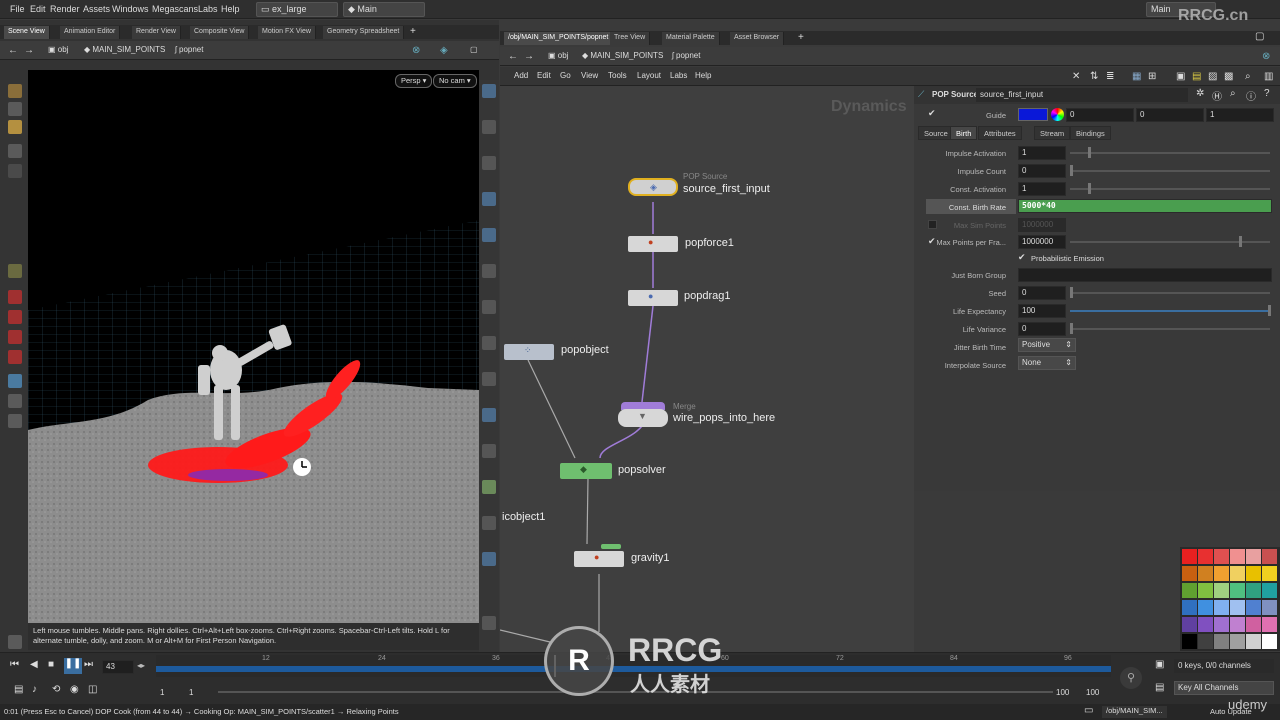 Image resolution: width=1280 pixels, height=720 pixels. What do you see at coordinates (15, 421) in the screenshot?
I see `render-tool-icon` at bounding box center [15, 421].